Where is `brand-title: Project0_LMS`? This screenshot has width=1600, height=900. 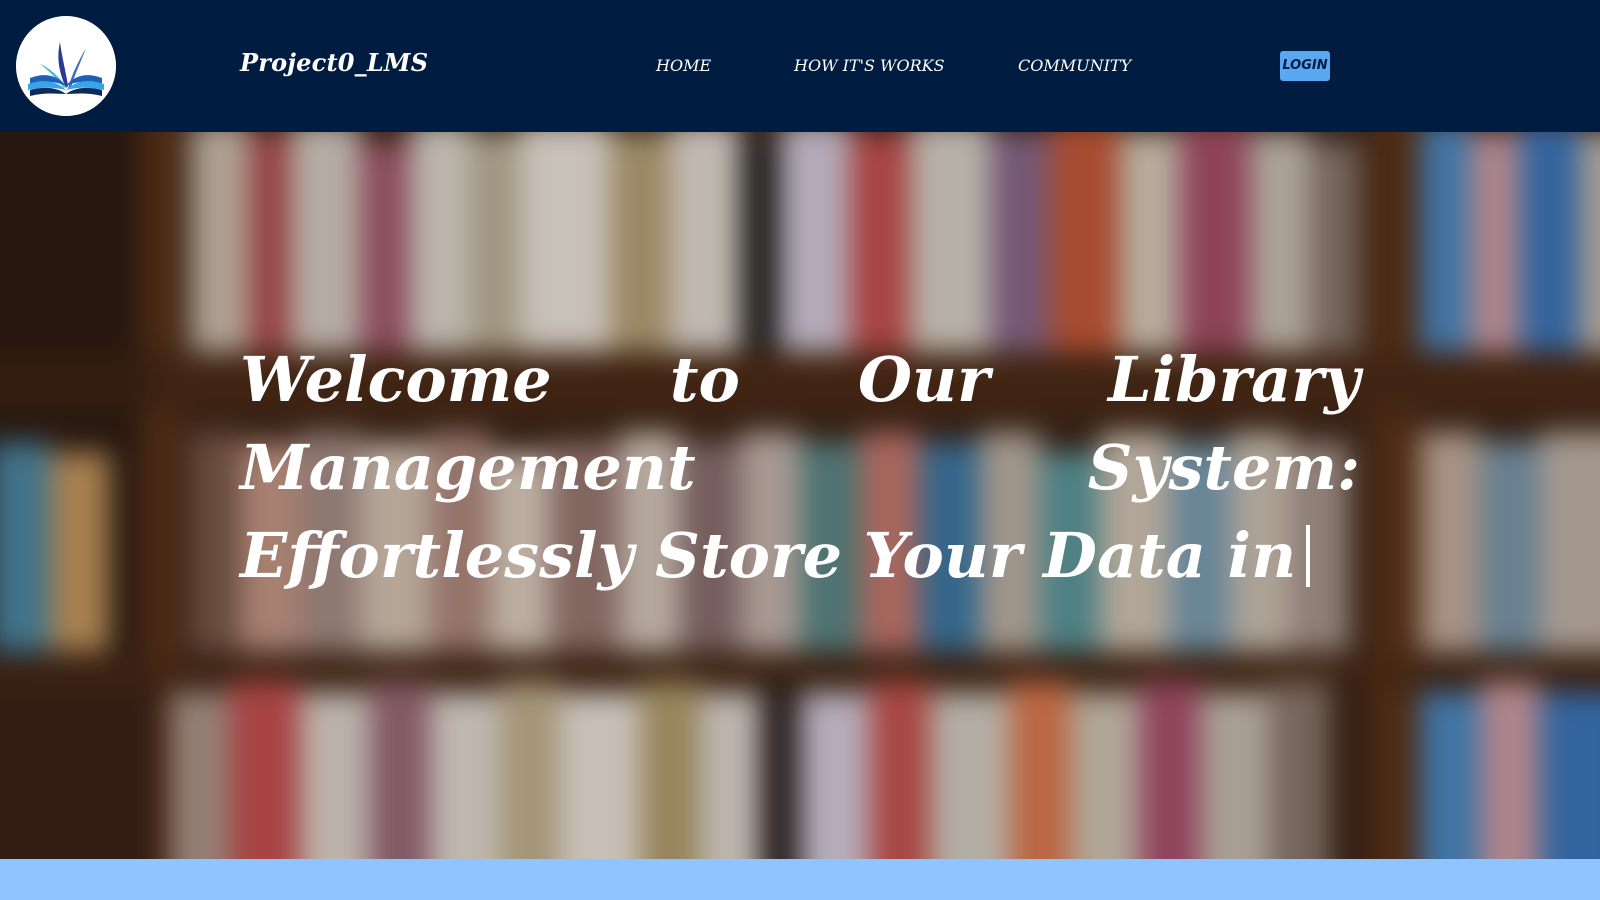
brand-title: Project0_LMS is located at coordinates (334, 62).